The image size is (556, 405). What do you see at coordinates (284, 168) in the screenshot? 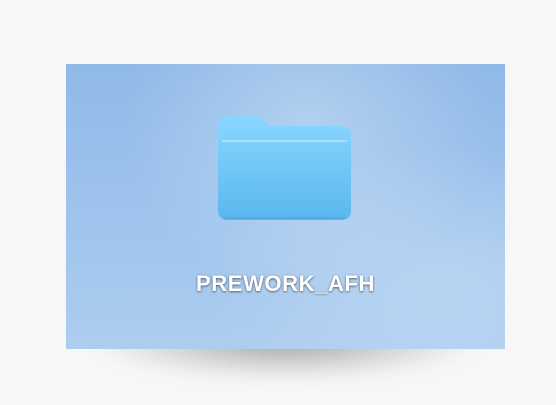
I see `folder-icon` at bounding box center [284, 168].